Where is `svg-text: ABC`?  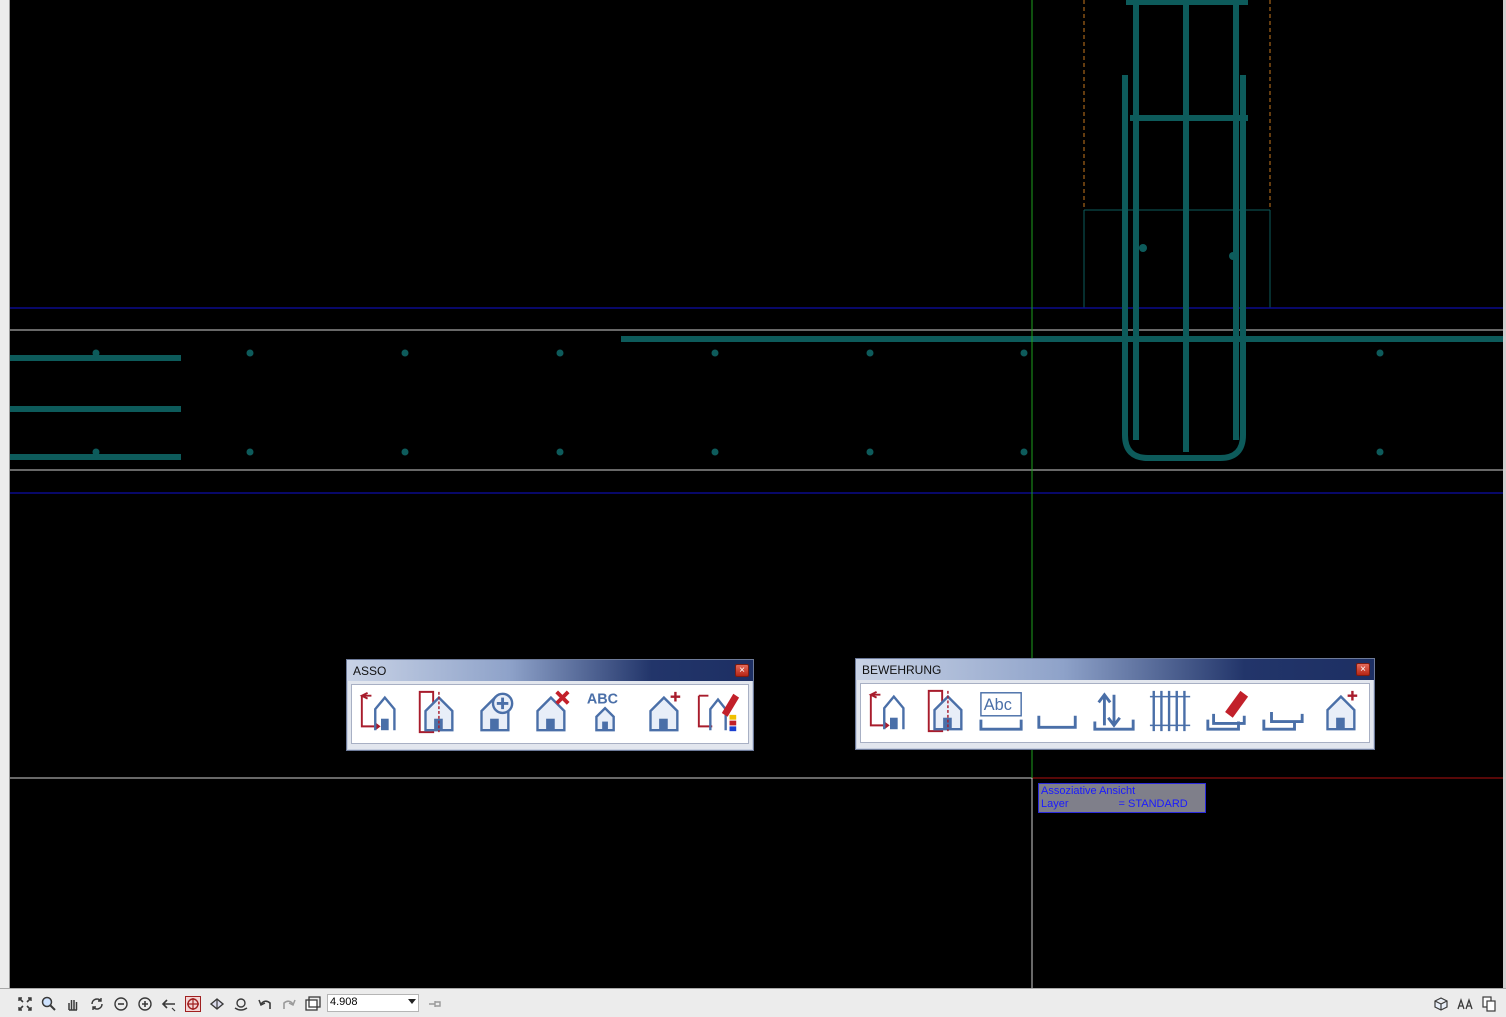
svg-text: ABC is located at coordinates (601, 699).